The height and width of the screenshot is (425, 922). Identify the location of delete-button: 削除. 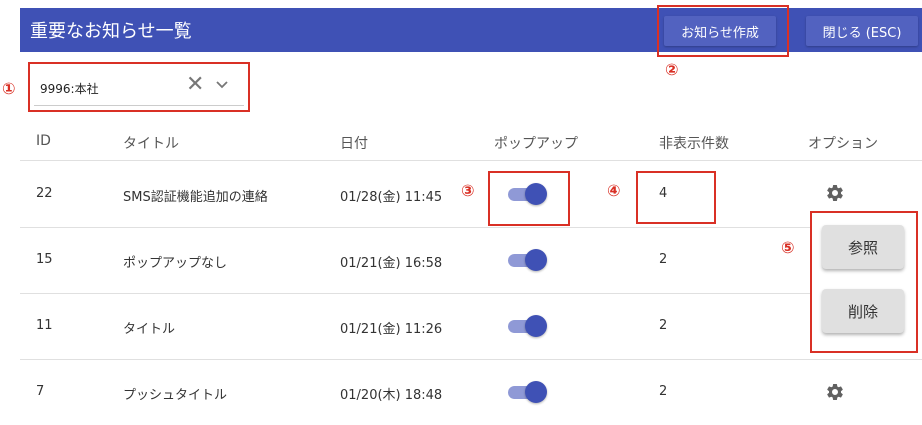
(863, 311).